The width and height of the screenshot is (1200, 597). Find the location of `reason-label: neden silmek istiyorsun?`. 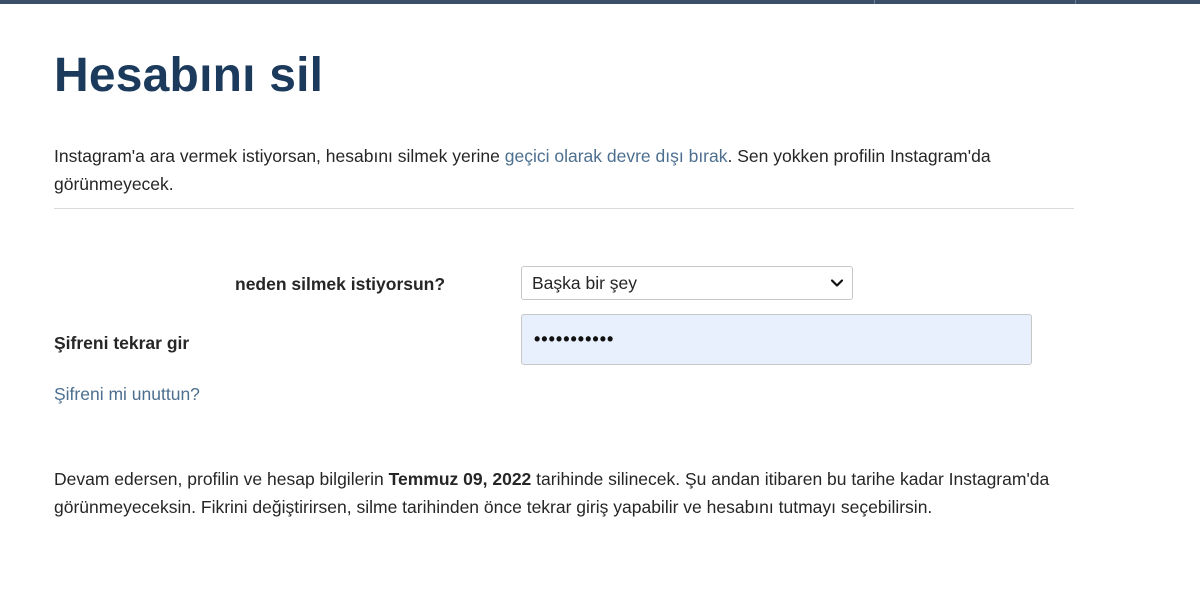

reason-label: neden silmek istiyorsun? is located at coordinates (340, 284).